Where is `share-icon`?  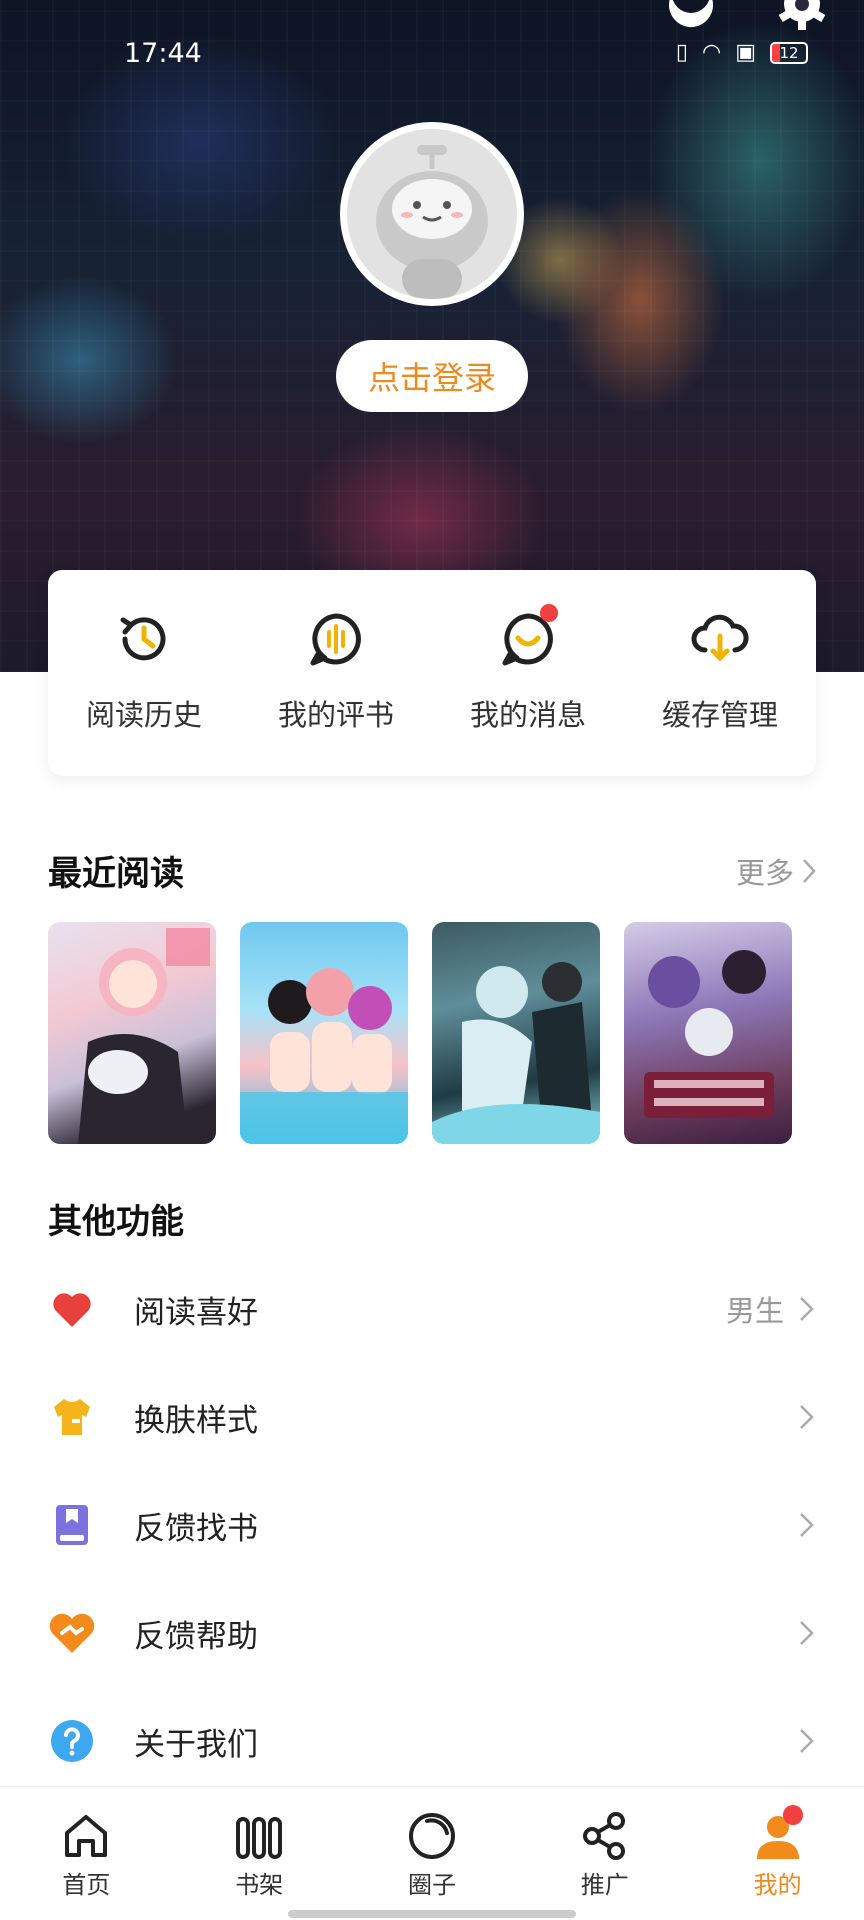 share-icon is located at coordinates (603, 1836).